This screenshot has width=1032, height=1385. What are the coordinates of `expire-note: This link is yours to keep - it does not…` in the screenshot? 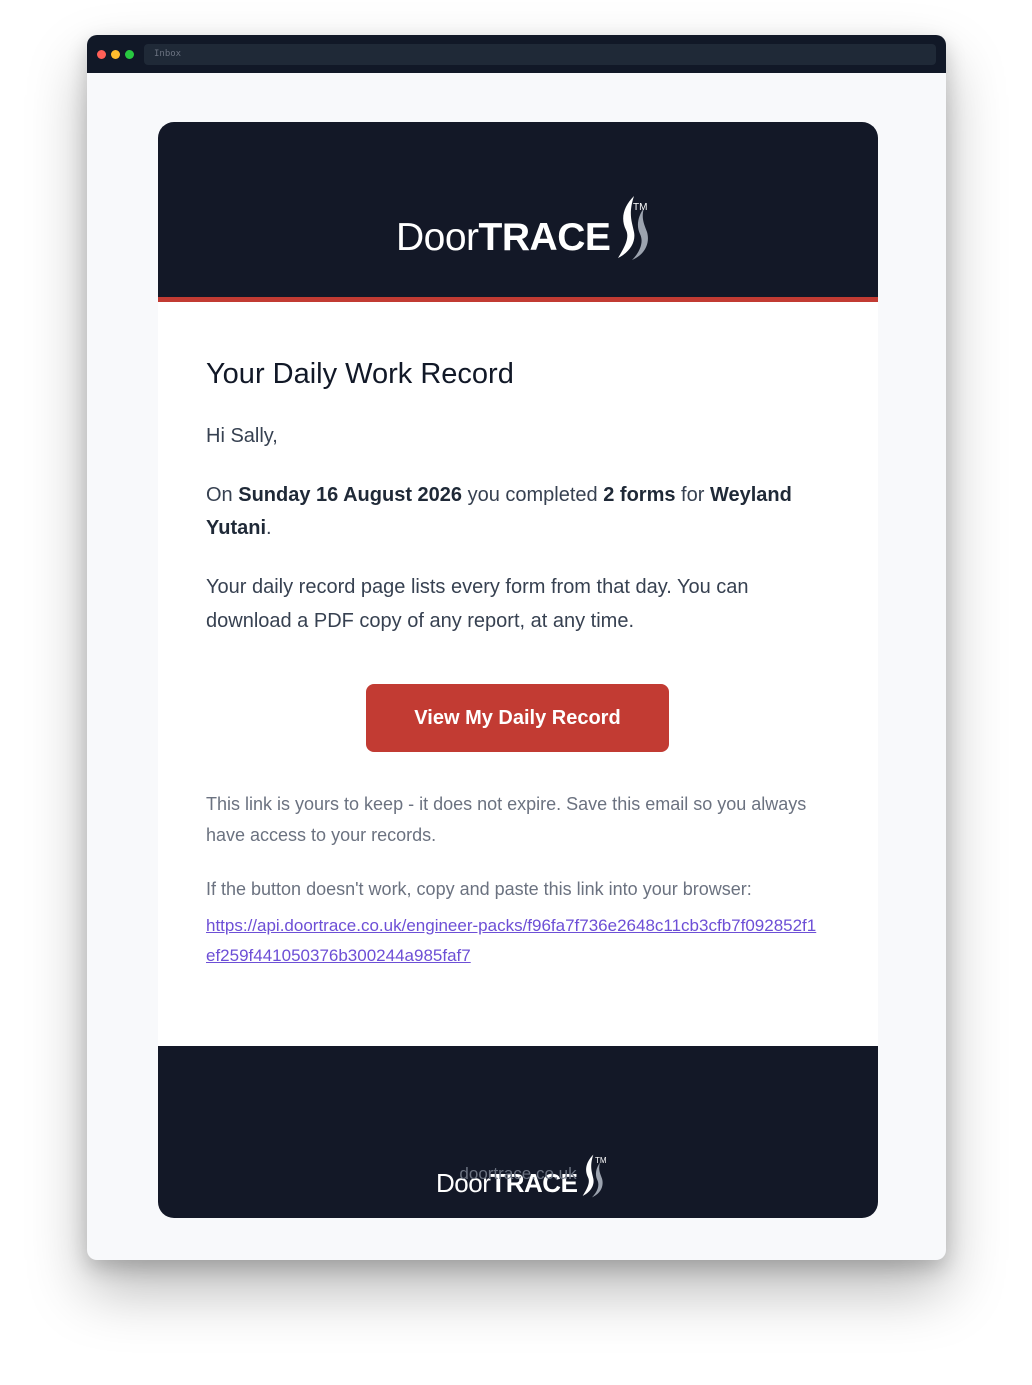 It's located at (506, 819).